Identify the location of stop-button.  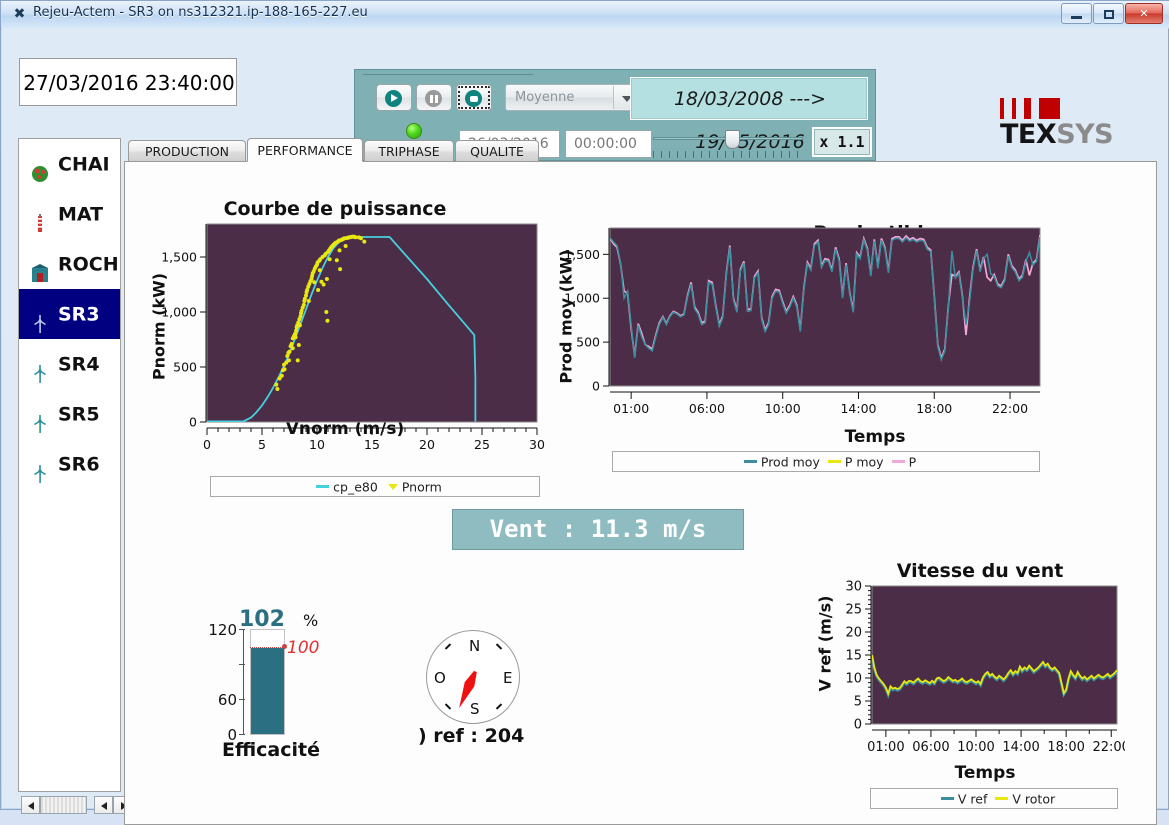
(474, 97).